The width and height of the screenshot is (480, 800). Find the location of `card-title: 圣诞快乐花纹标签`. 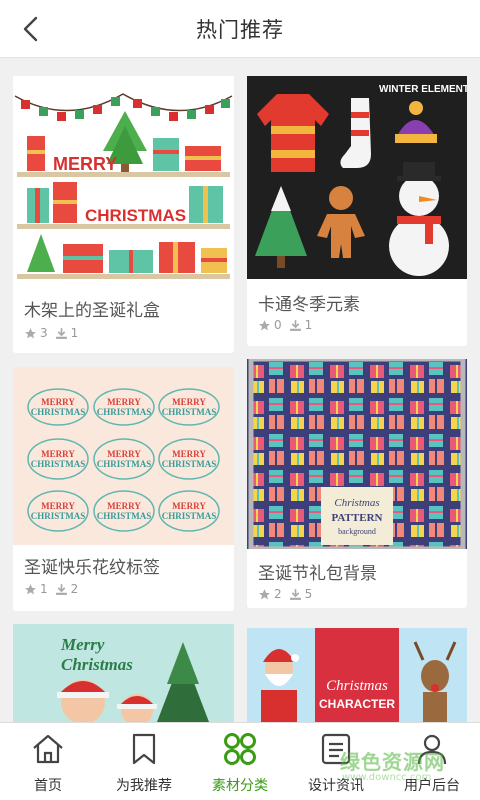

card-title: 圣诞快乐花纹标签 is located at coordinates (92, 568).